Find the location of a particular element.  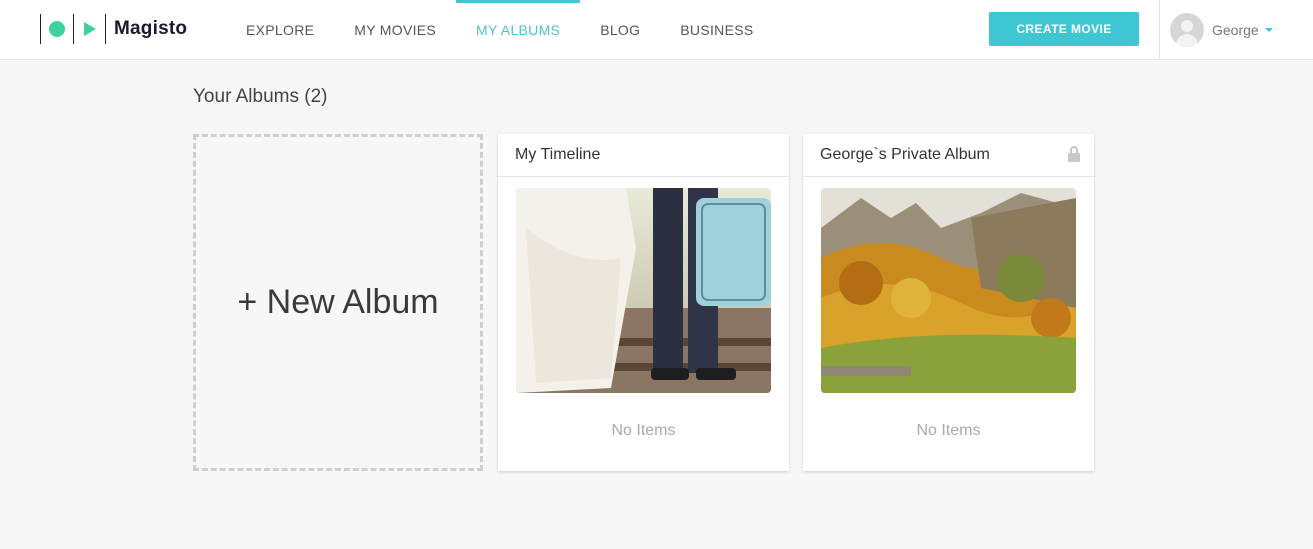

avatar-body-shape is located at coordinates (1187, 40).